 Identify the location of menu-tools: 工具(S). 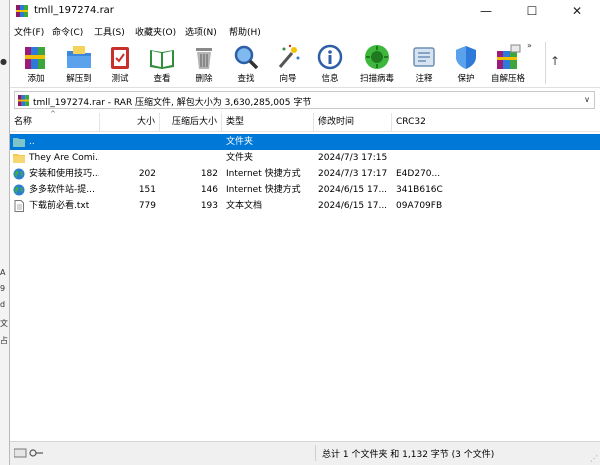
(109, 31).